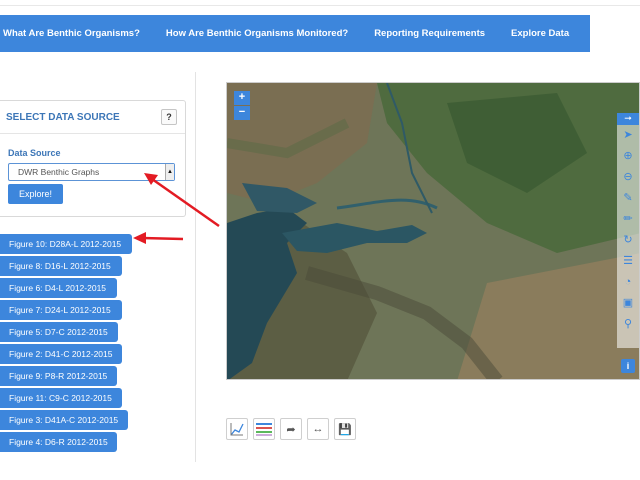 The width and height of the screenshot is (640, 480). What do you see at coordinates (628, 261) in the screenshot?
I see `layers-icon: ☰` at bounding box center [628, 261].